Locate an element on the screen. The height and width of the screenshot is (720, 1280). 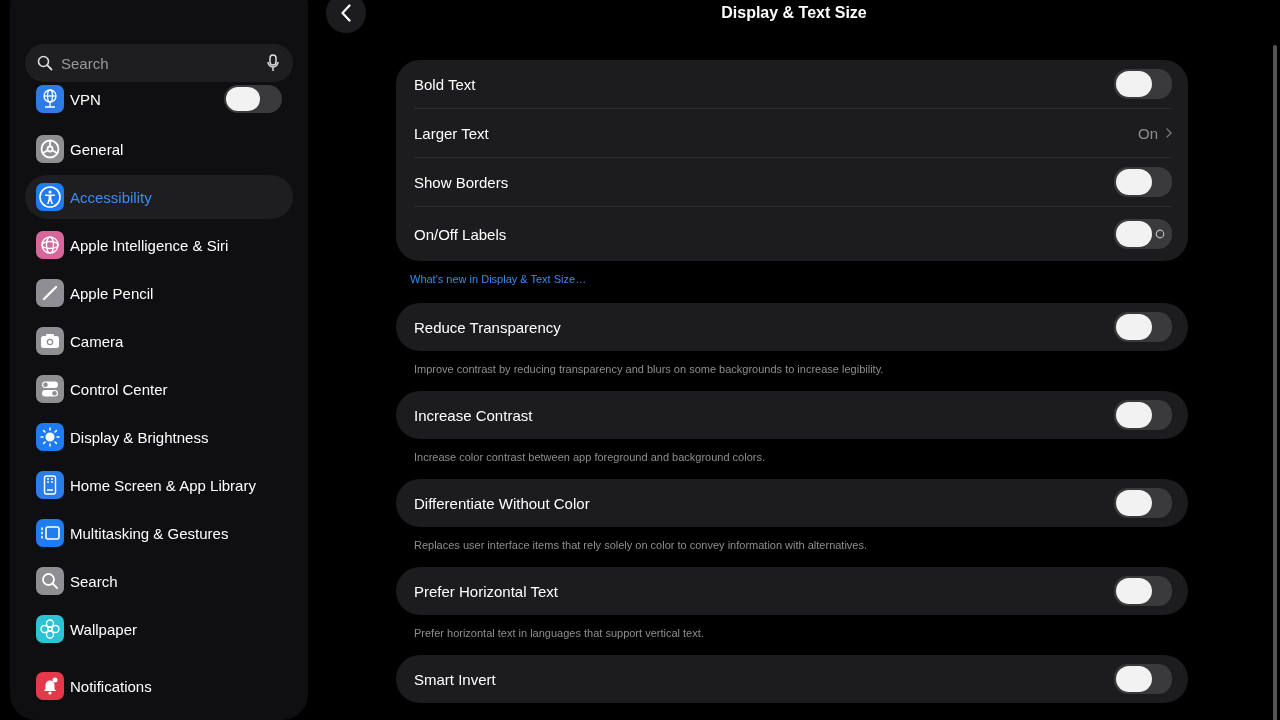
setting-label: Bold Text is located at coordinates (445, 84).